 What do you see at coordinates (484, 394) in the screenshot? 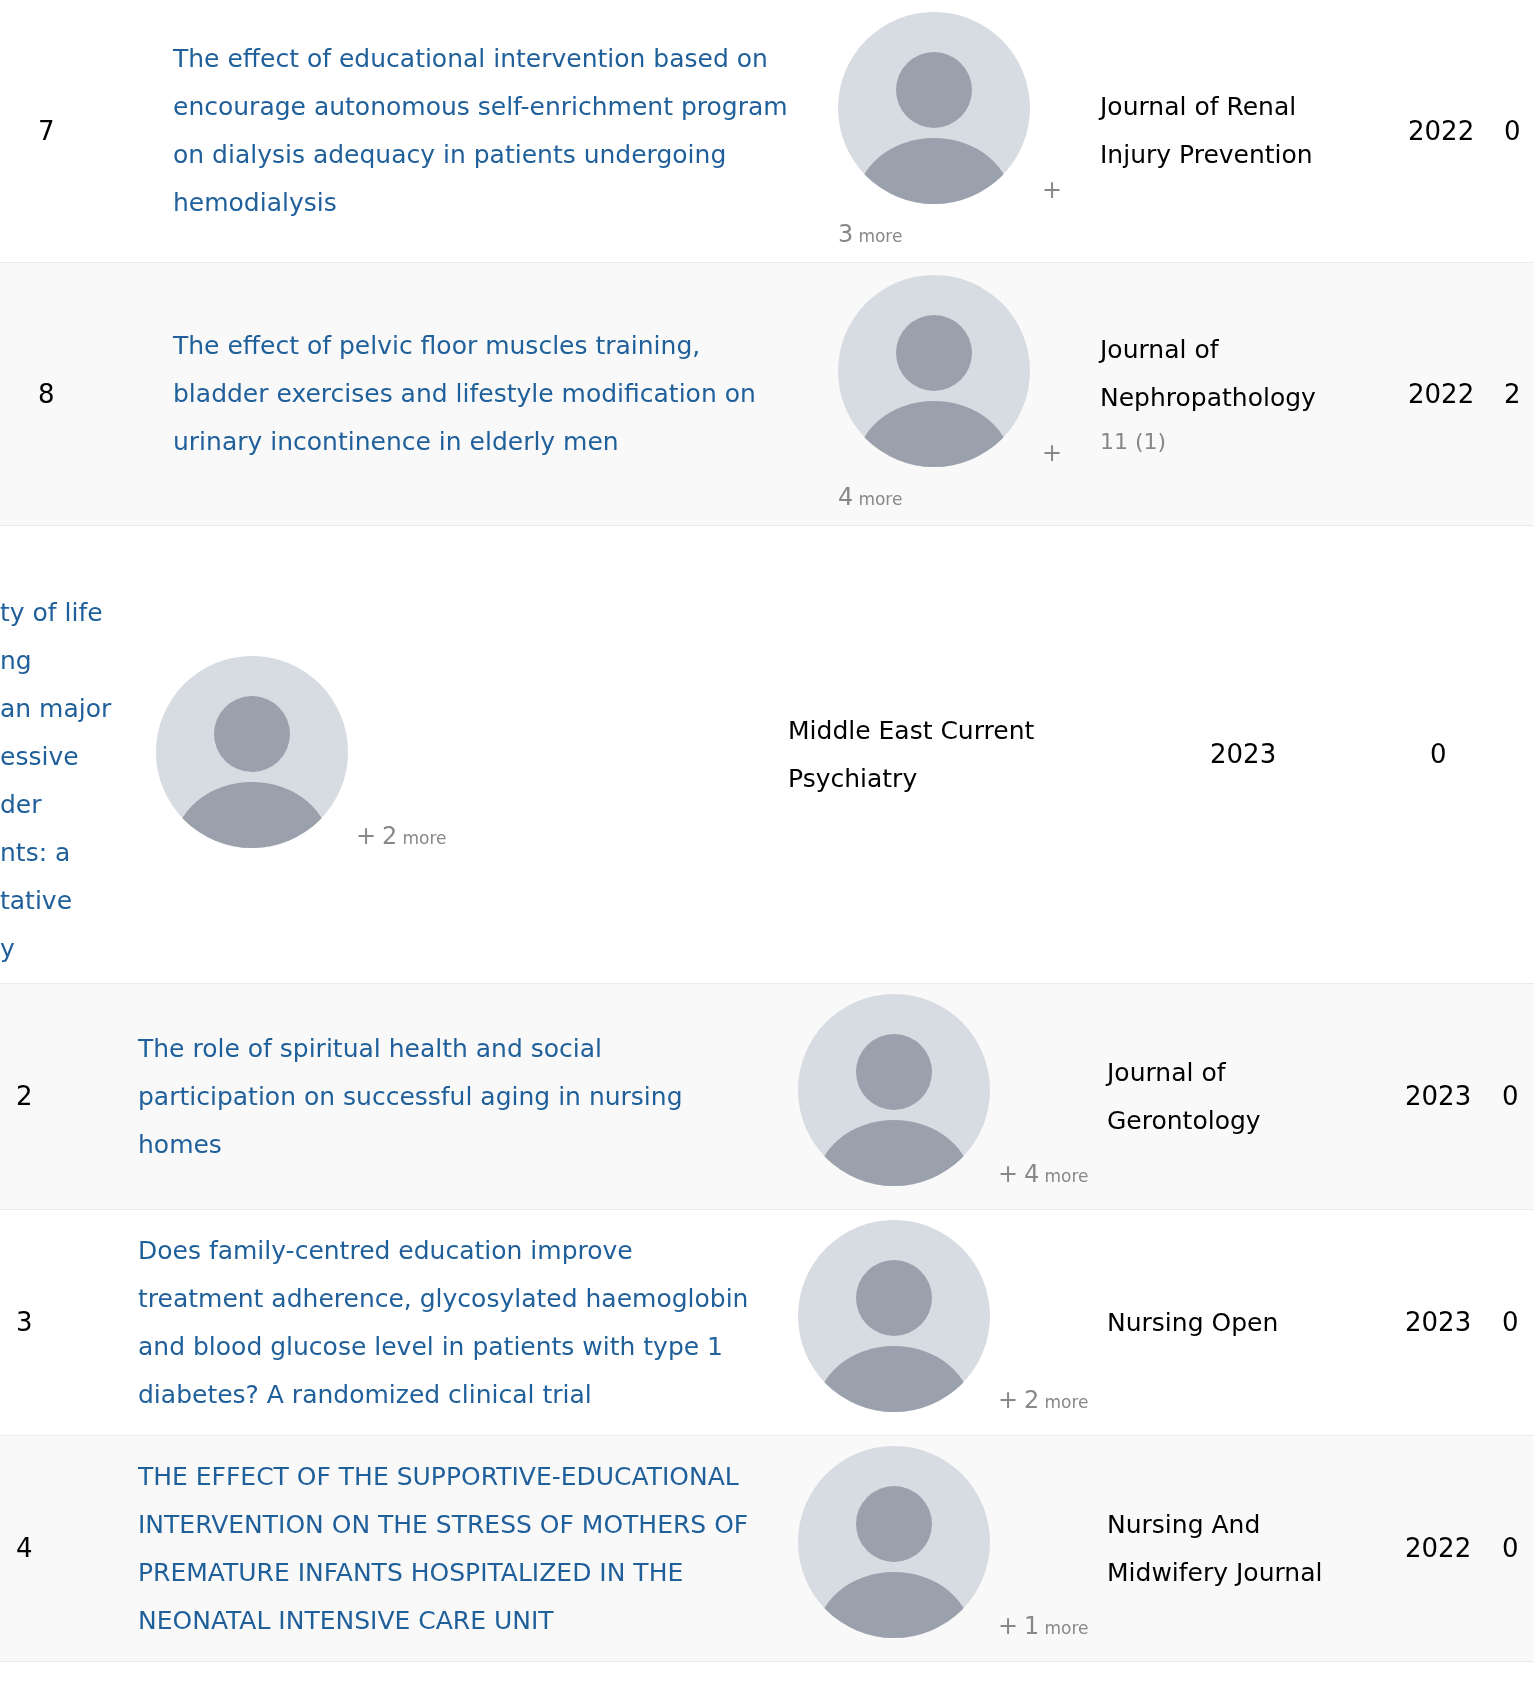
I see `publication-title-link: The effect of pelvic floor muscles training, bladder exercises and lifestyle modification on urinary incontinence in elderly men` at bounding box center [484, 394].